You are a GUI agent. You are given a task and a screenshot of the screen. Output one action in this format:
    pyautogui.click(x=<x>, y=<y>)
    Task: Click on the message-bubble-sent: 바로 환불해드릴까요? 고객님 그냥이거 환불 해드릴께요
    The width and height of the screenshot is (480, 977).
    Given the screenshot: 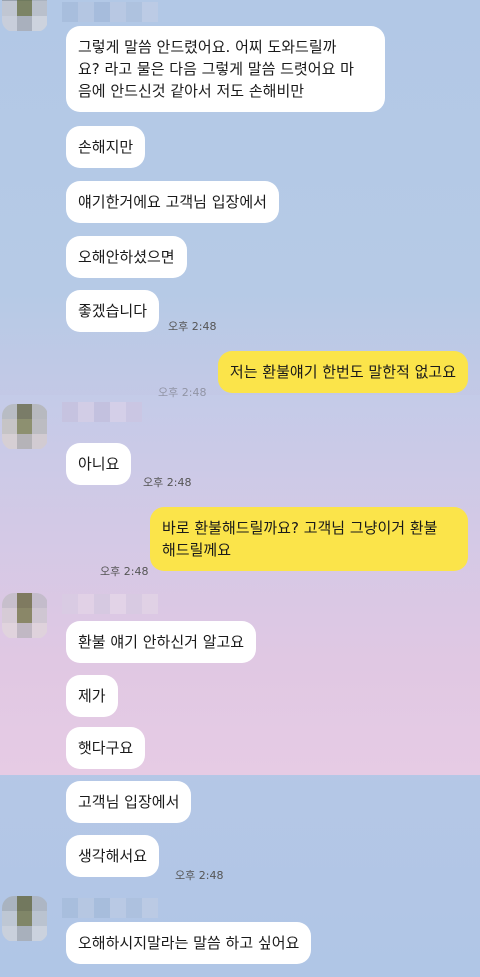 What is the action you would take?
    pyautogui.click(x=309, y=539)
    